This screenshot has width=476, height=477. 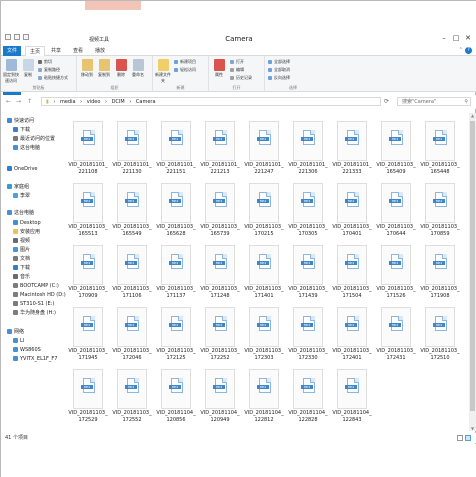 What do you see at coordinates (104, 68) in the screenshot?
I see `copy-to-button: 复制到` at bounding box center [104, 68].